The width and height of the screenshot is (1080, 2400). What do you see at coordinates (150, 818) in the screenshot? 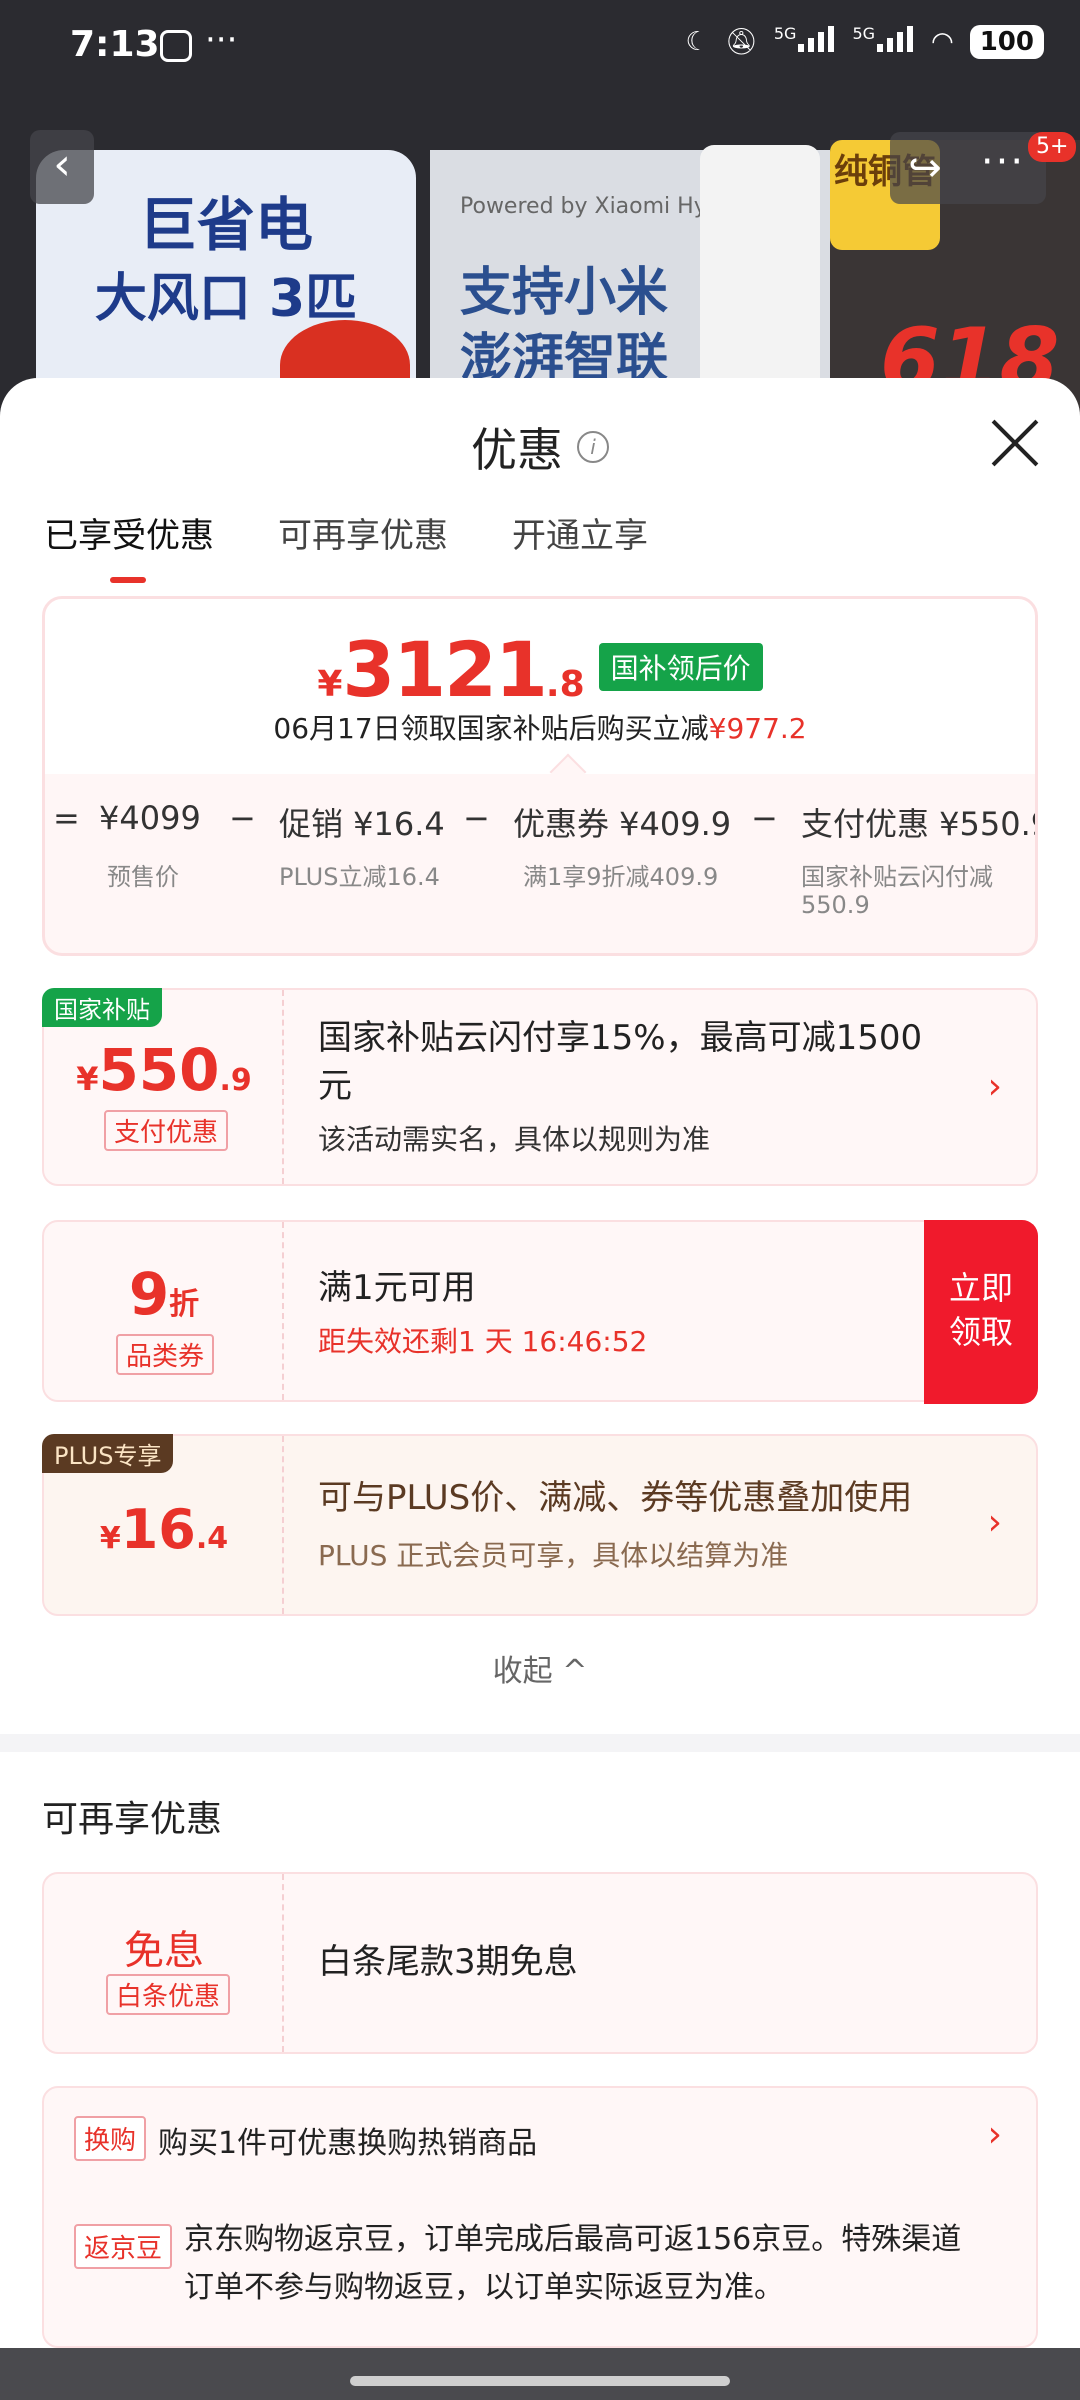
I see `presale-price: ¥4099` at bounding box center [150, 818].